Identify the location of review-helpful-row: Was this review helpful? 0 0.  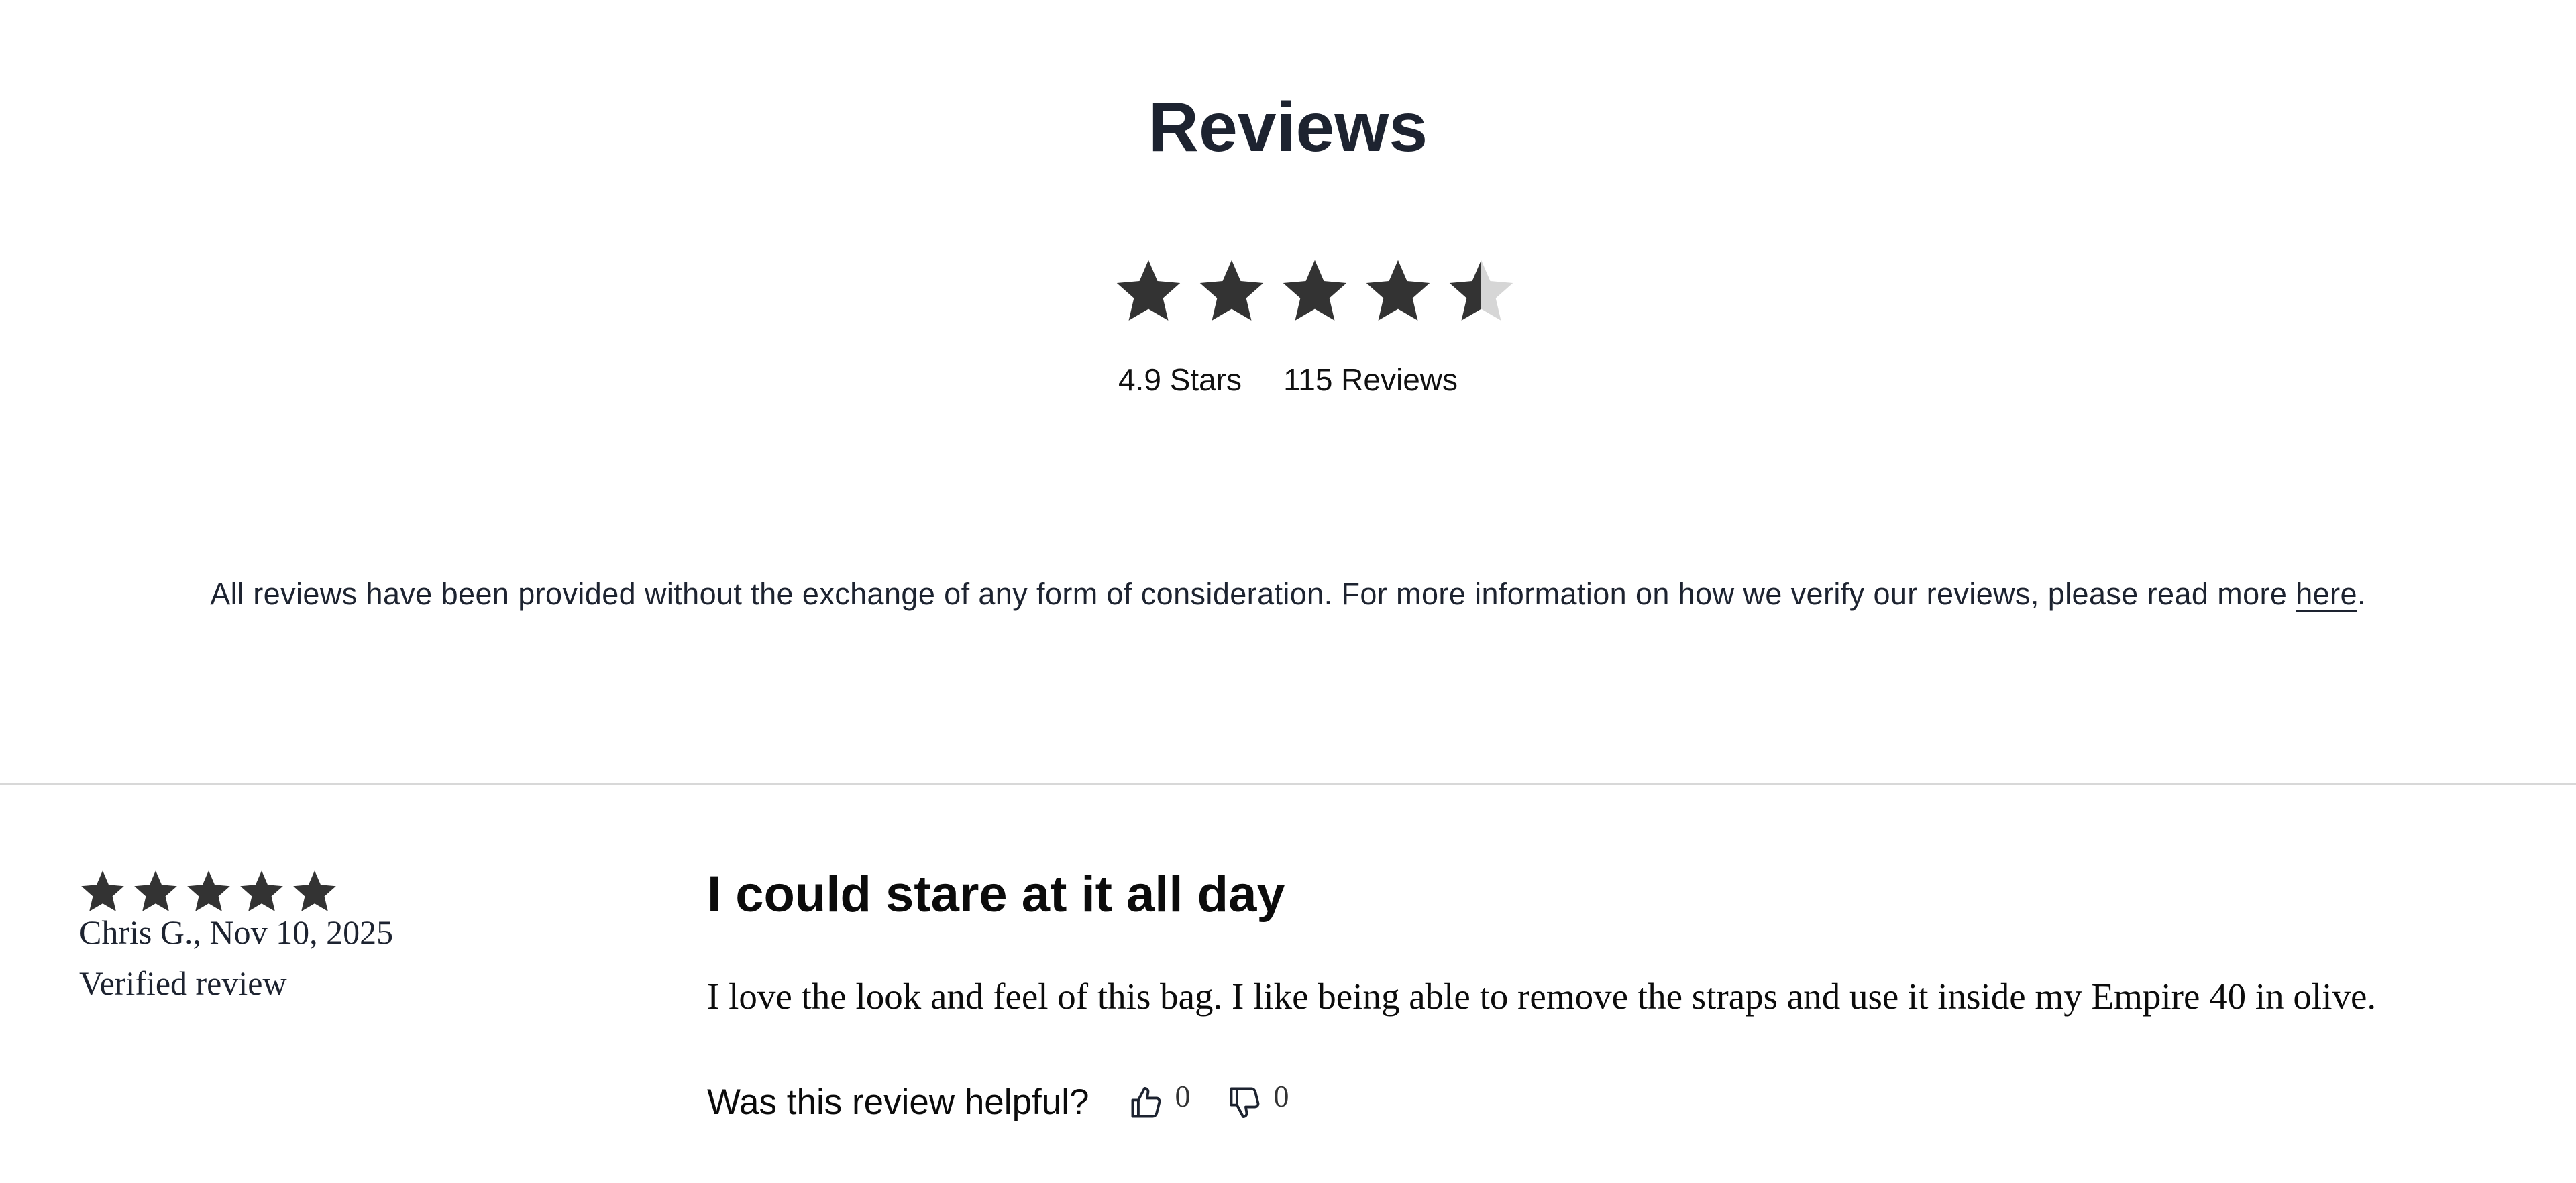
(998, 1102).